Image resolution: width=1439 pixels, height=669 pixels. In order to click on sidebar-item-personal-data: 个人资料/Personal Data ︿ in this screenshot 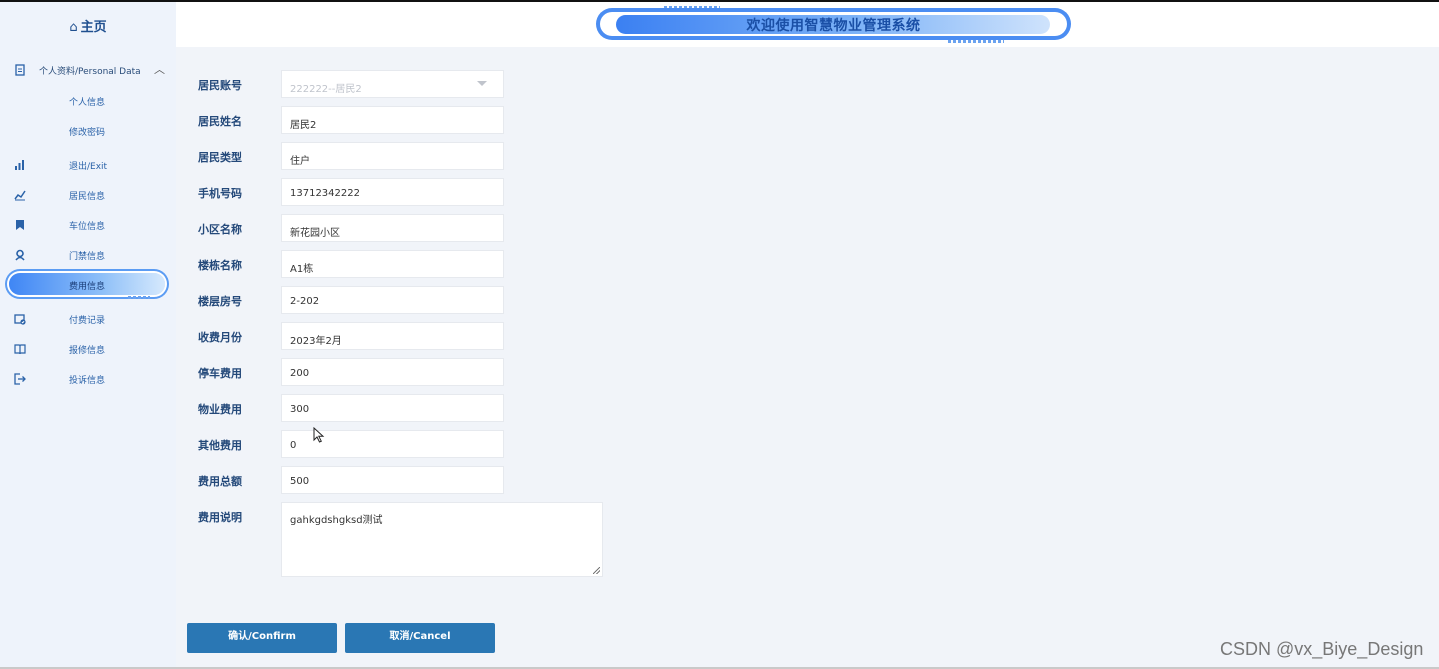, I will do `click(88, 70)`.